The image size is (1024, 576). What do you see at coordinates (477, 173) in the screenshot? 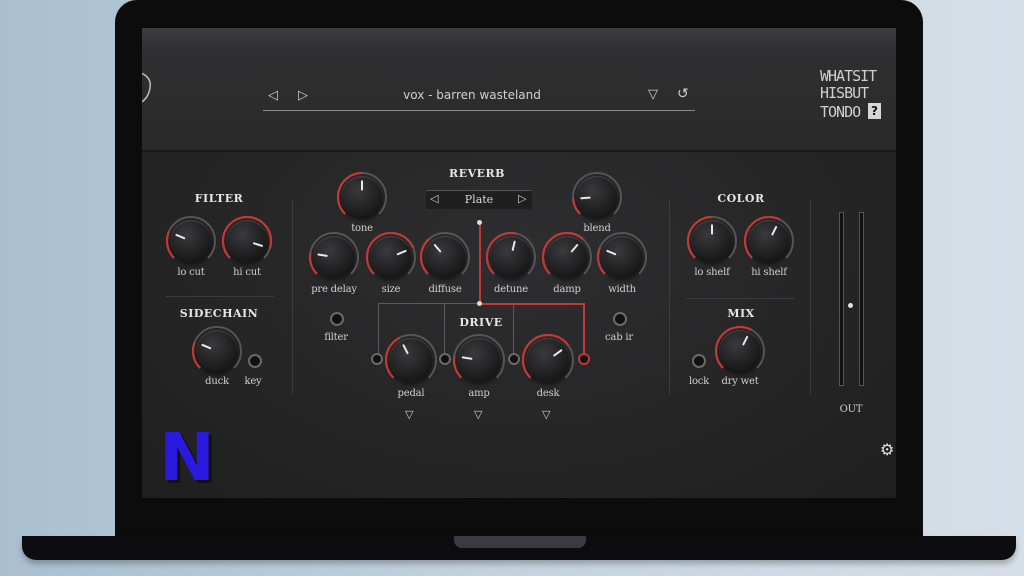
I see `reverb-title: REVERB` at bounding box center [477, 173].